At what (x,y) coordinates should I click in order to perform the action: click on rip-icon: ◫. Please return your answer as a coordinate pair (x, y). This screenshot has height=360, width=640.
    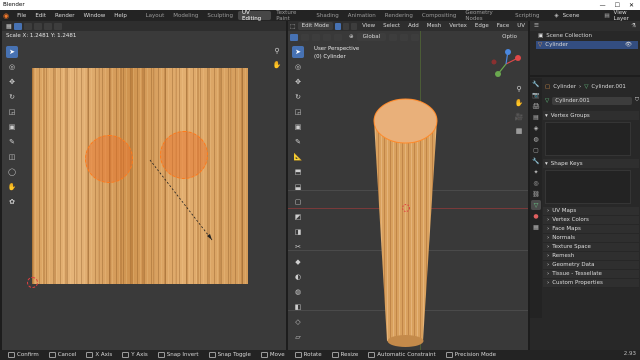
    Looking at the image, I should click on (12, 157).